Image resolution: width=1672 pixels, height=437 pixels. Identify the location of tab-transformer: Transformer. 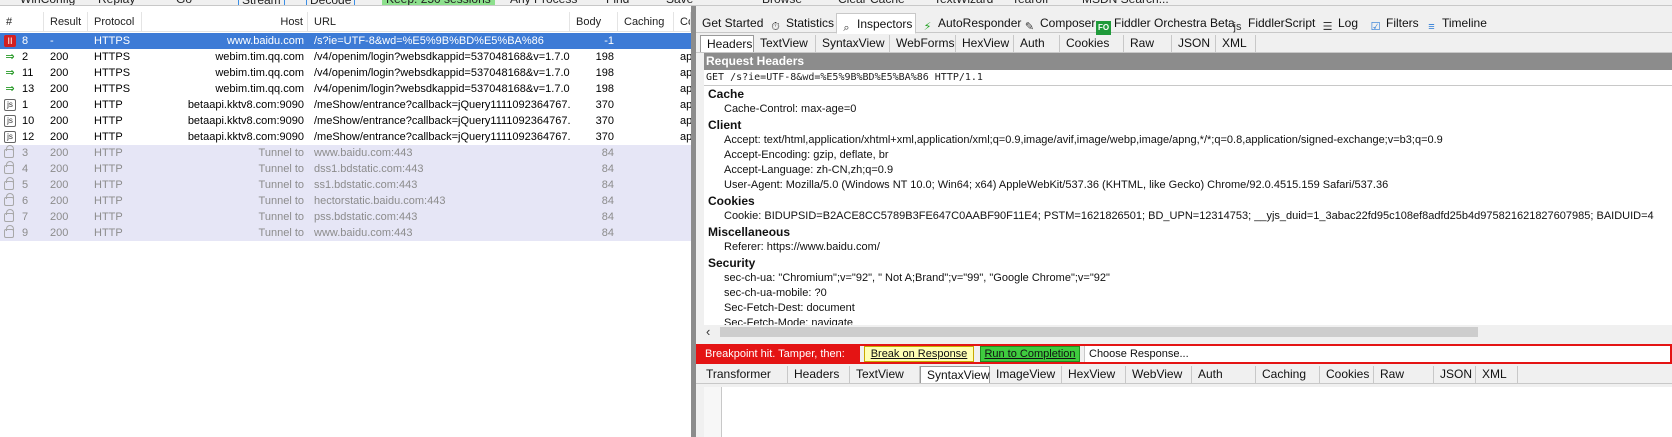
(744, 374).